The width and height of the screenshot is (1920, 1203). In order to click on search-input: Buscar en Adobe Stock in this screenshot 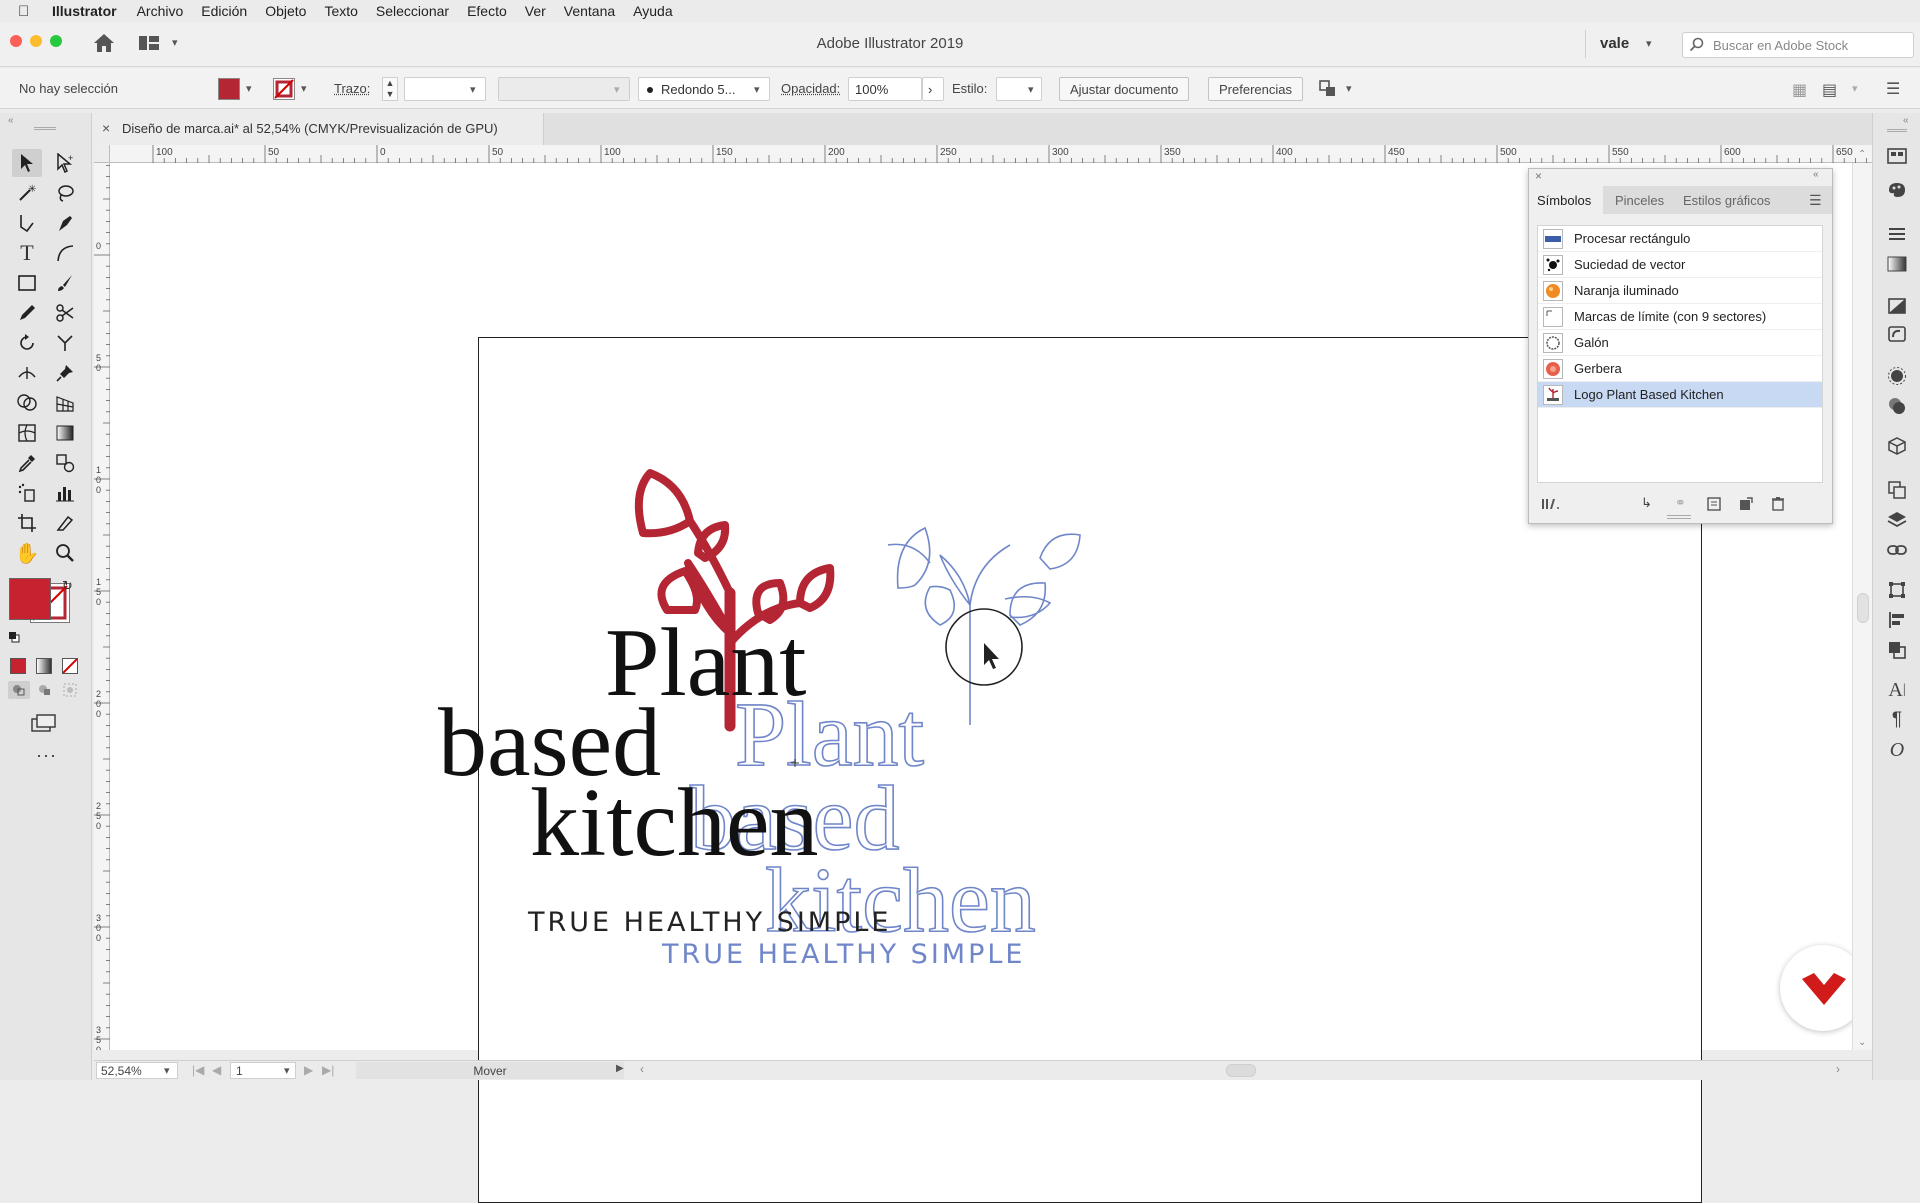, I will do `click(1780, 45)`.